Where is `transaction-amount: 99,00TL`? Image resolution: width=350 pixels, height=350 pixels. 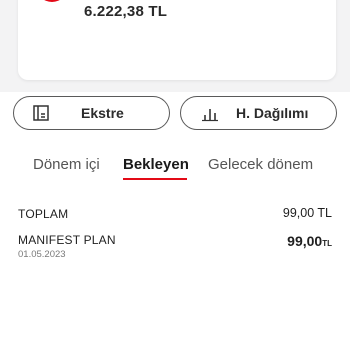 transaction-amount: 99,00TL is located at coordinates (309, 242).